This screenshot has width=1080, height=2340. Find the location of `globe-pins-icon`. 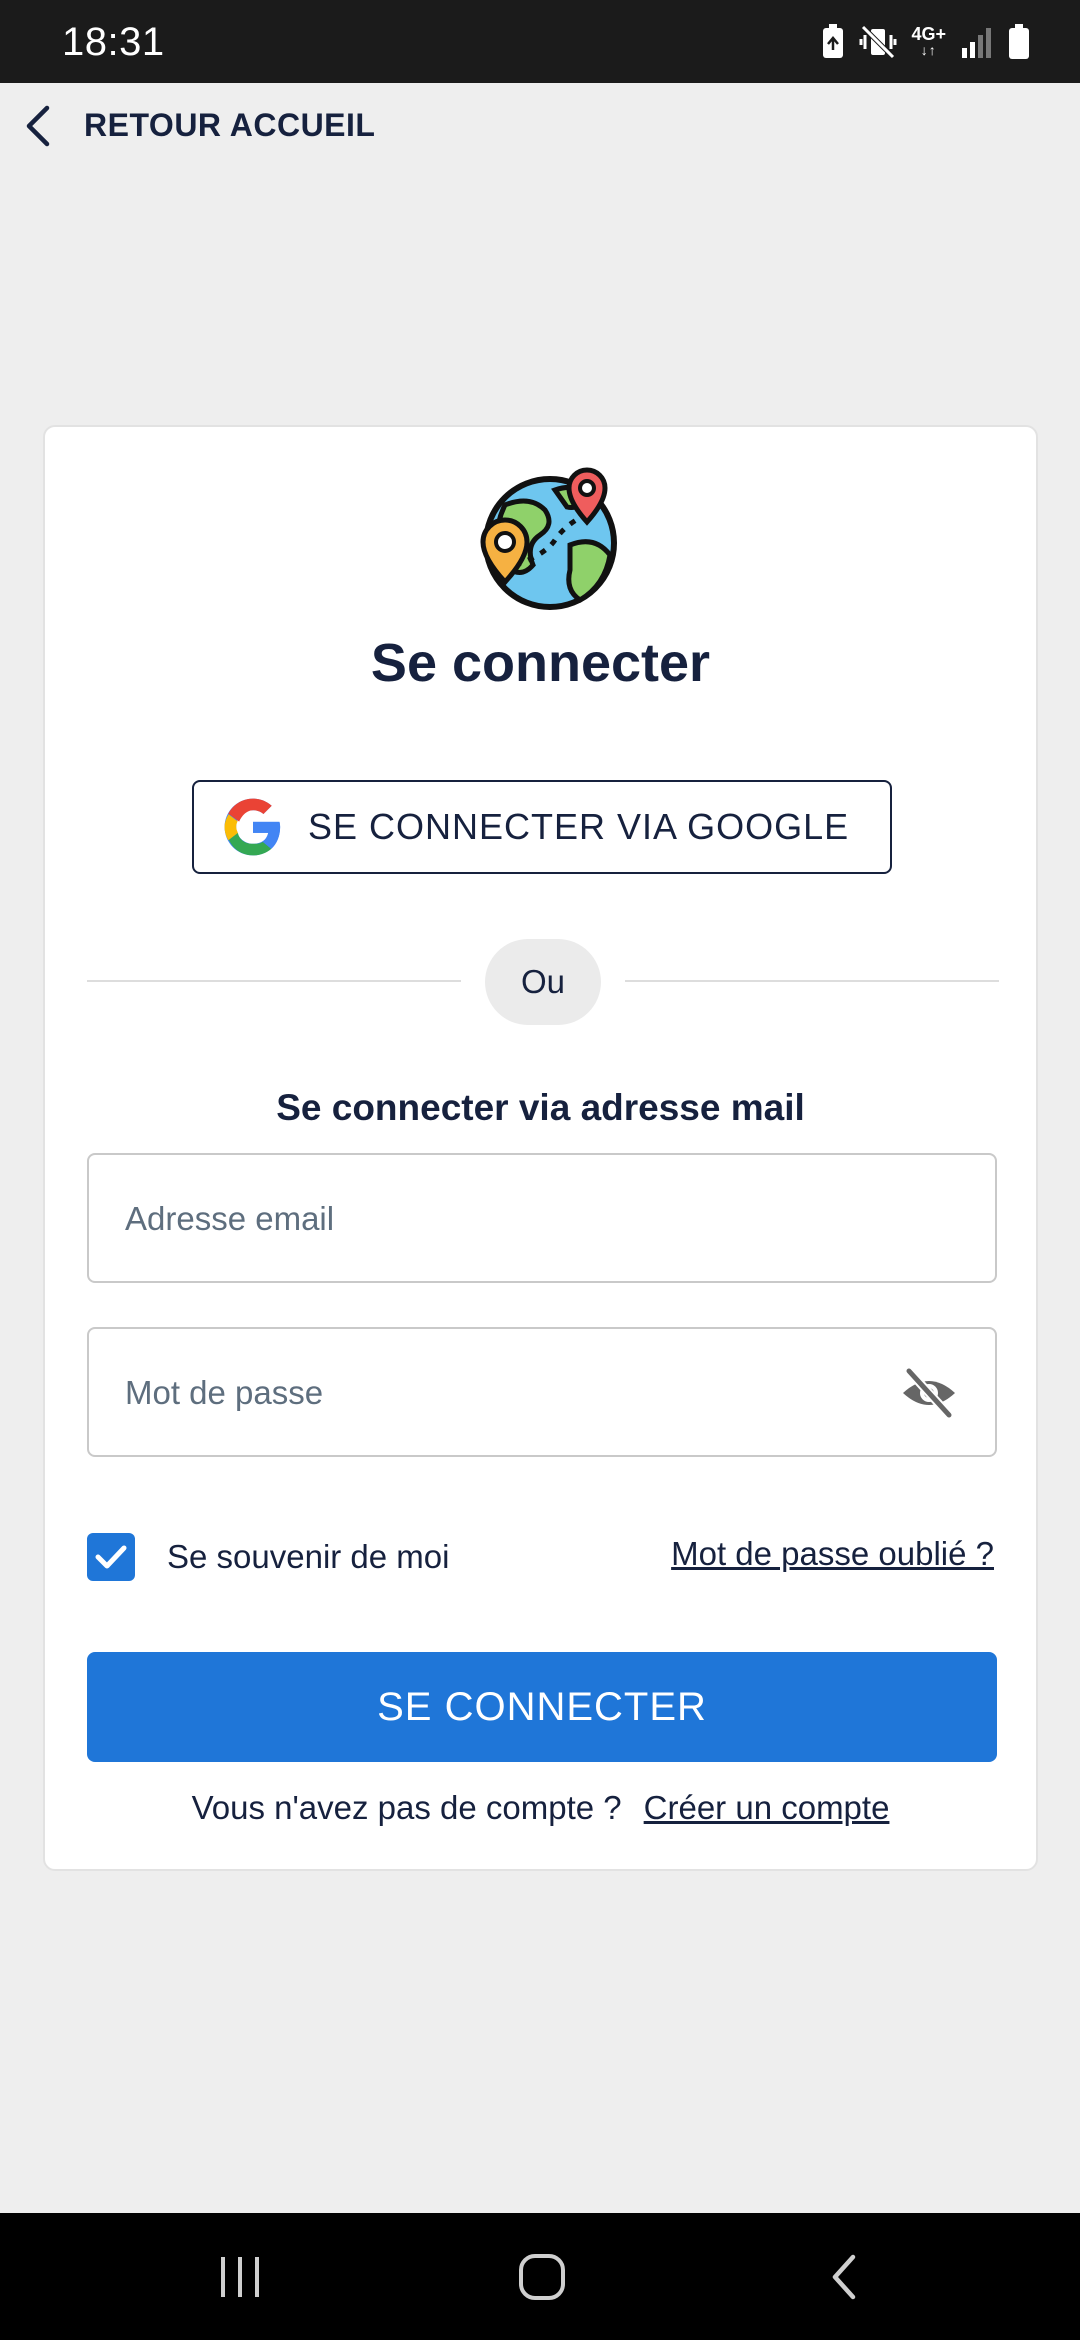

globe-pins-icon is located at coordinates (550, 540).